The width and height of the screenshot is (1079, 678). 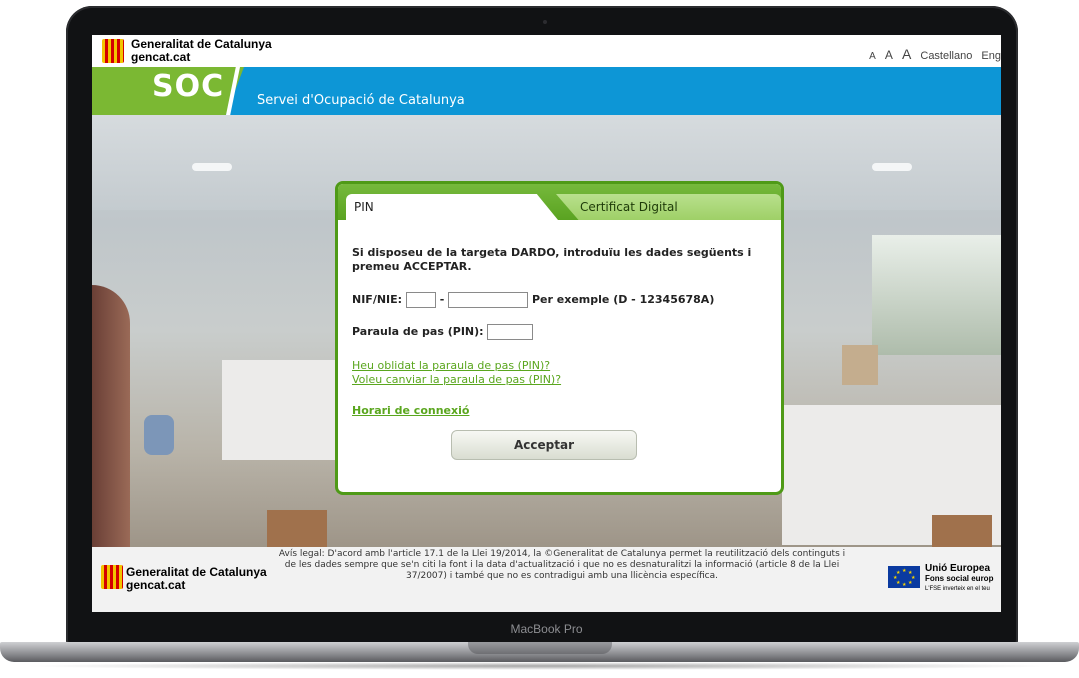 I want to click on nif-prefix-input, so click(x=420, y=300).